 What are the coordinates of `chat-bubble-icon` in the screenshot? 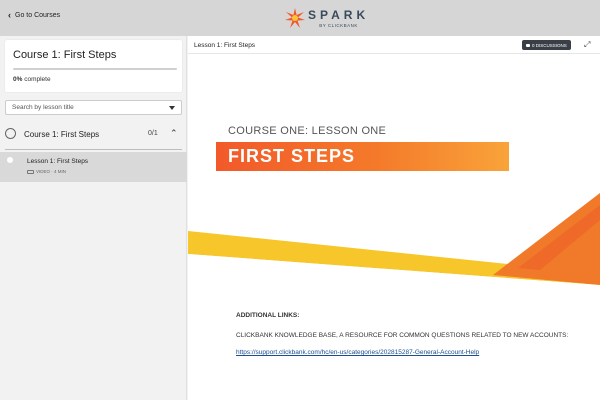 It's located at (528, 45).